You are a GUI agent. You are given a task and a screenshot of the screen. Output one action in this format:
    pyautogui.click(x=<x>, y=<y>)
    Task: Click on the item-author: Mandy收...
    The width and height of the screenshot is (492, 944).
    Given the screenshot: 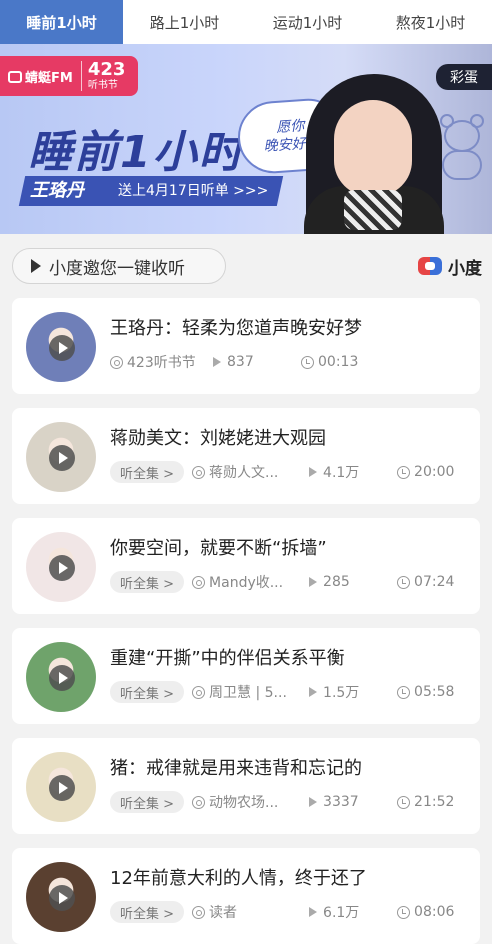 What is the action you would take?
    pyautogui.click(x=246, y=583)
    